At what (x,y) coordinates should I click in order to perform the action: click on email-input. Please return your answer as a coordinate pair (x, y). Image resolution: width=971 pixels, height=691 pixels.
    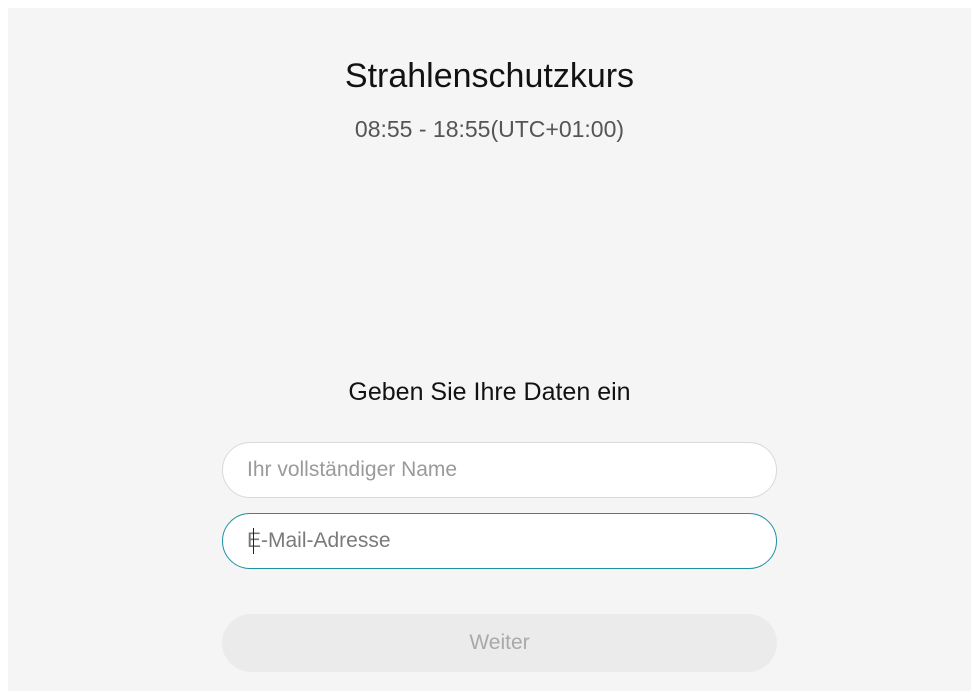
    Looking at the image, I should click on (499, 541).